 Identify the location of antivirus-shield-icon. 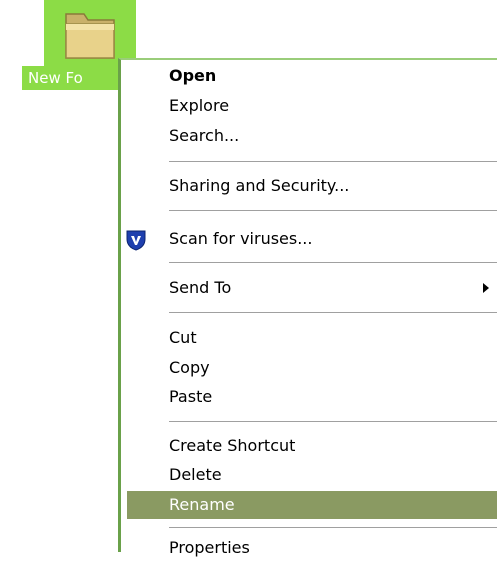
(136, 240).